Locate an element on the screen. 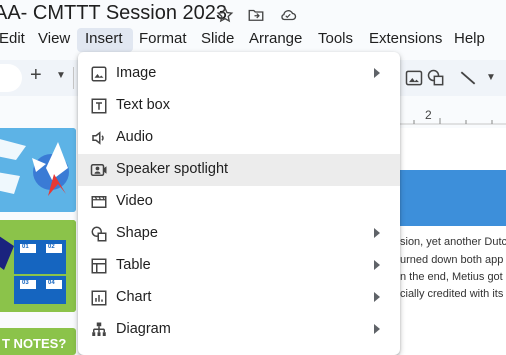  slide-body-line-2: urned down both app is located at coordinates (452, 260).